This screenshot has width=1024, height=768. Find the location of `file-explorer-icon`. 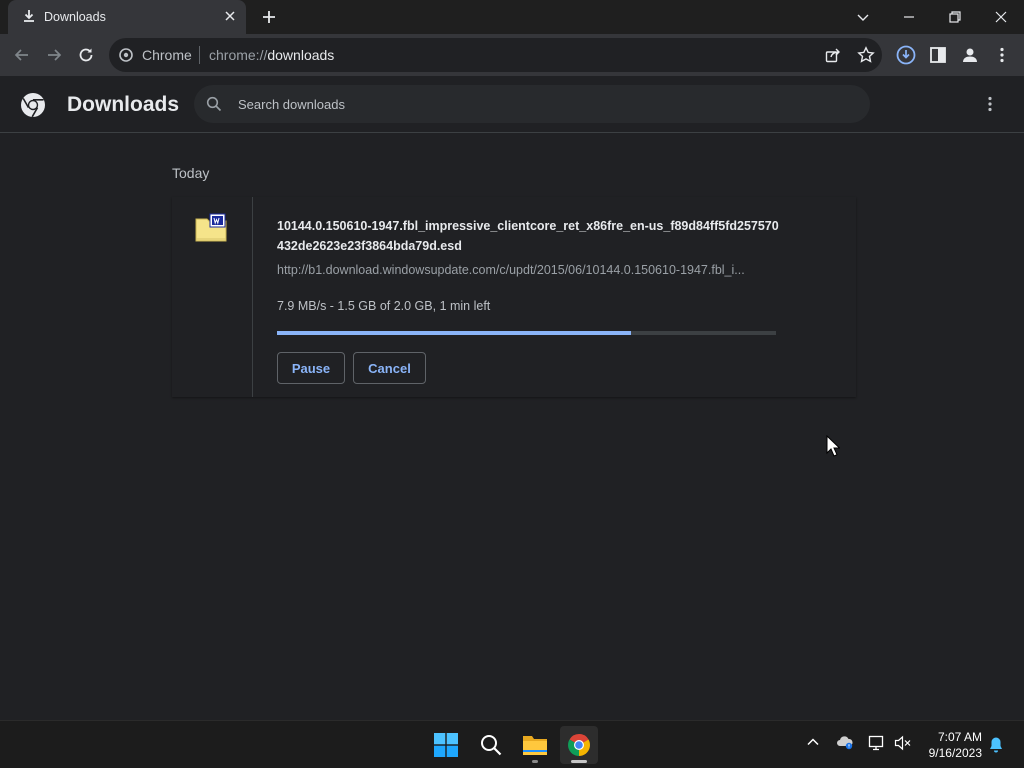

file-explorer-icon is located at coordinates (535, 745).